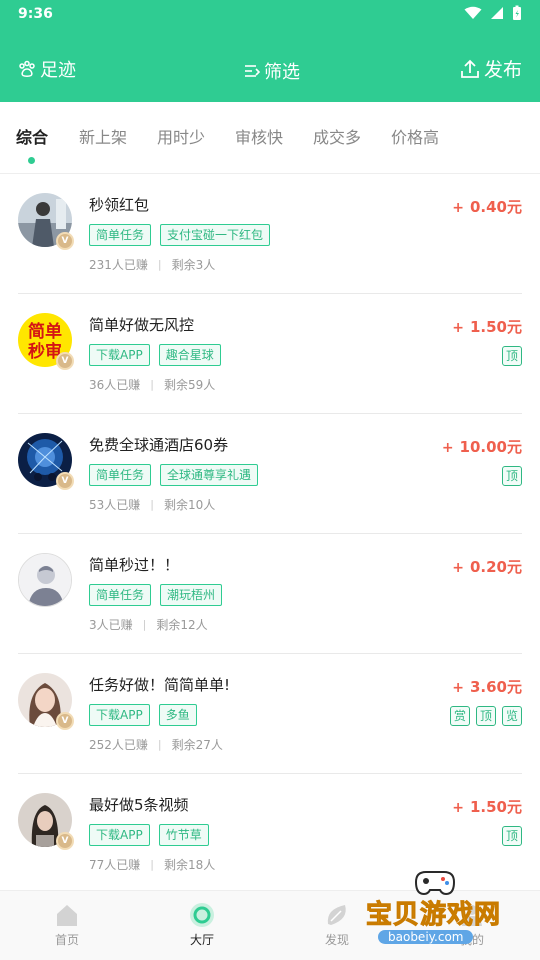  Describe the element at coordinates (336, 940) in the screenshot. I see `nav-label: 发现` at that location.